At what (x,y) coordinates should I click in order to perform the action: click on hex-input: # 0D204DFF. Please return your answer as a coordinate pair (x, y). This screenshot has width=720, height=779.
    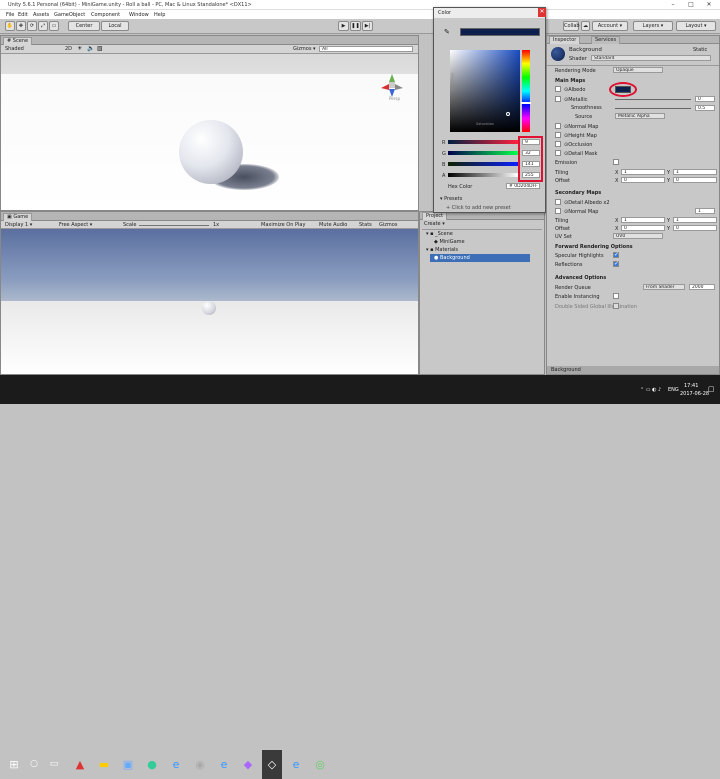
    Looking at the image, I should click on (523, 186).